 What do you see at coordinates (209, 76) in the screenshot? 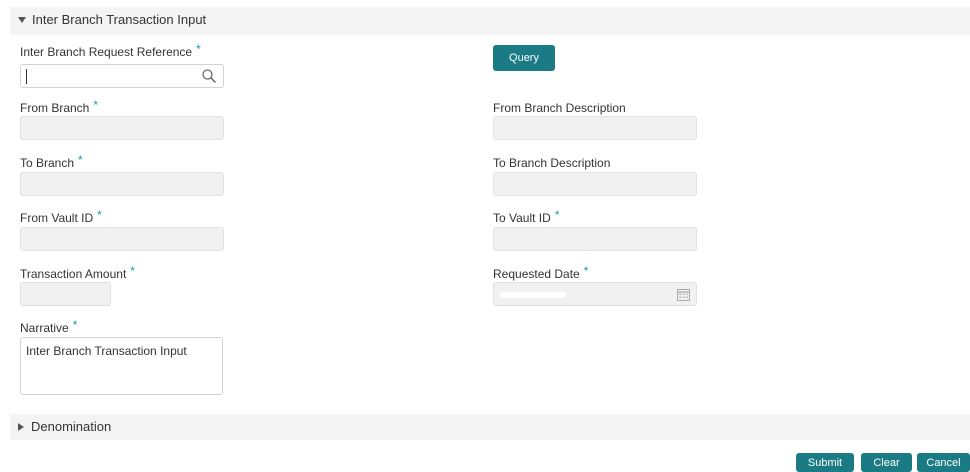
I see `search-icon` at bounding box center [209, 76].